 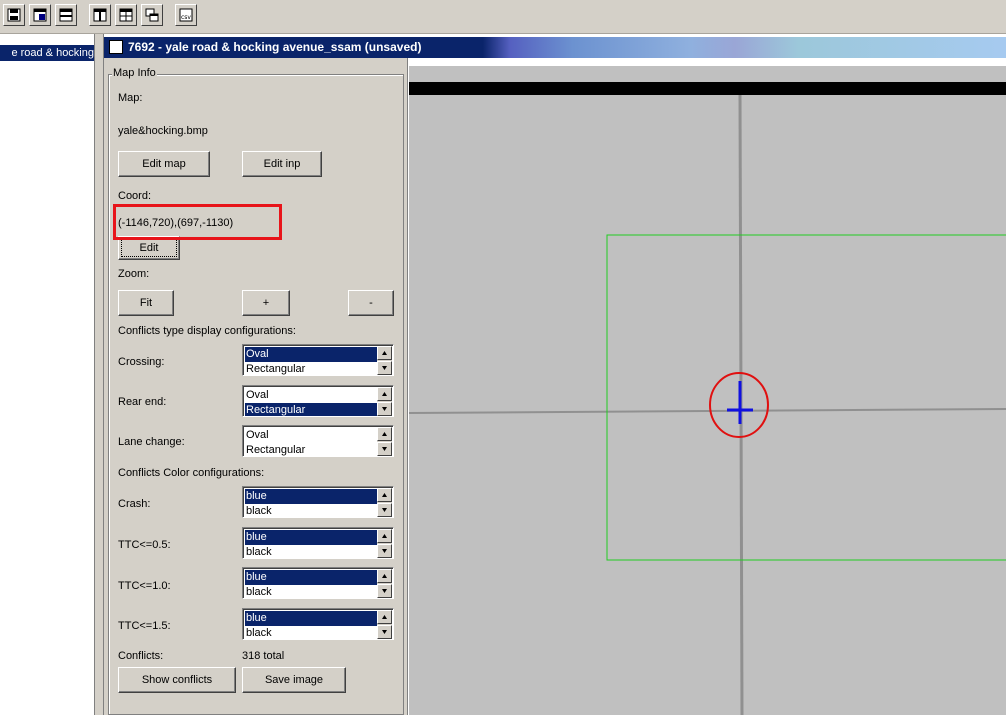 What do you see at coordinates (186, 17) in the screenshot?
I see `svg-text: csv` at bounding box center [186, 17].